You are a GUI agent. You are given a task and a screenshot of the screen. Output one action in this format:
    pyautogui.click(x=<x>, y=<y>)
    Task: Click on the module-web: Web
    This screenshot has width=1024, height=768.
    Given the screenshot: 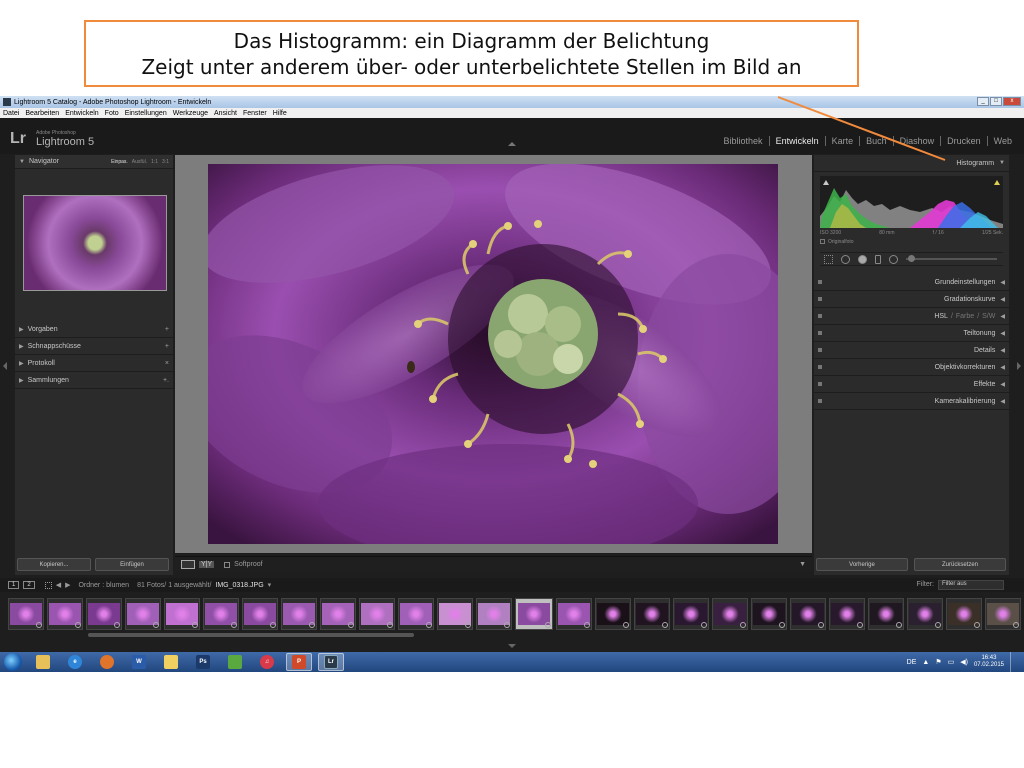 What is the action you would take?
    pyautogui.click(x=1002, y=141)
    